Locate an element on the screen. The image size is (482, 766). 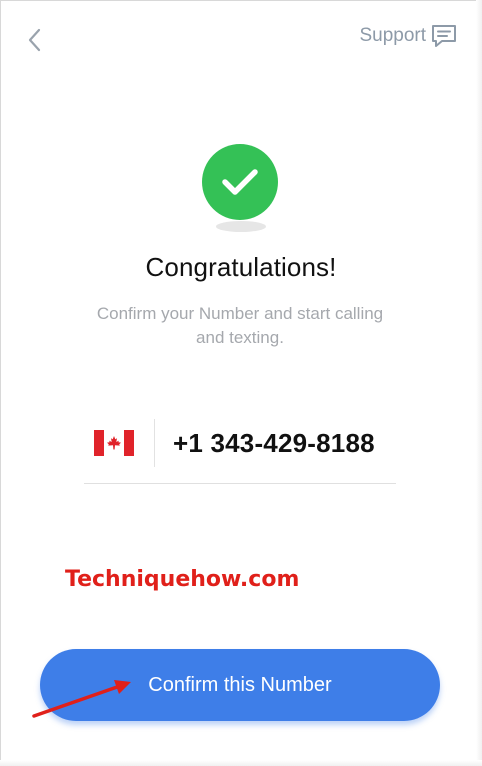
chevron-left-icon is located at coordinates (34, 40).